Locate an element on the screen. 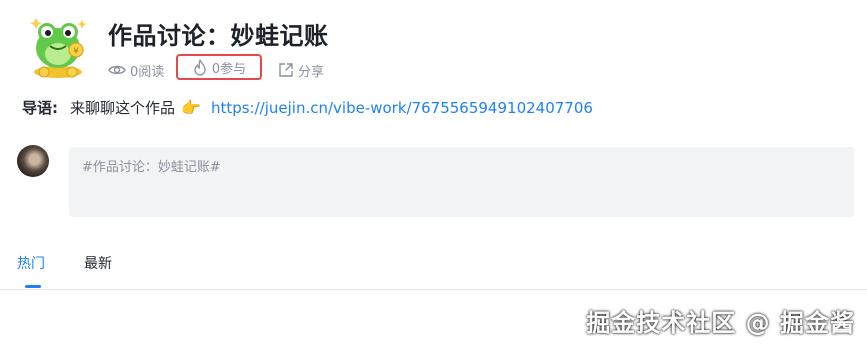  divider is located at coordinates (433, 289).